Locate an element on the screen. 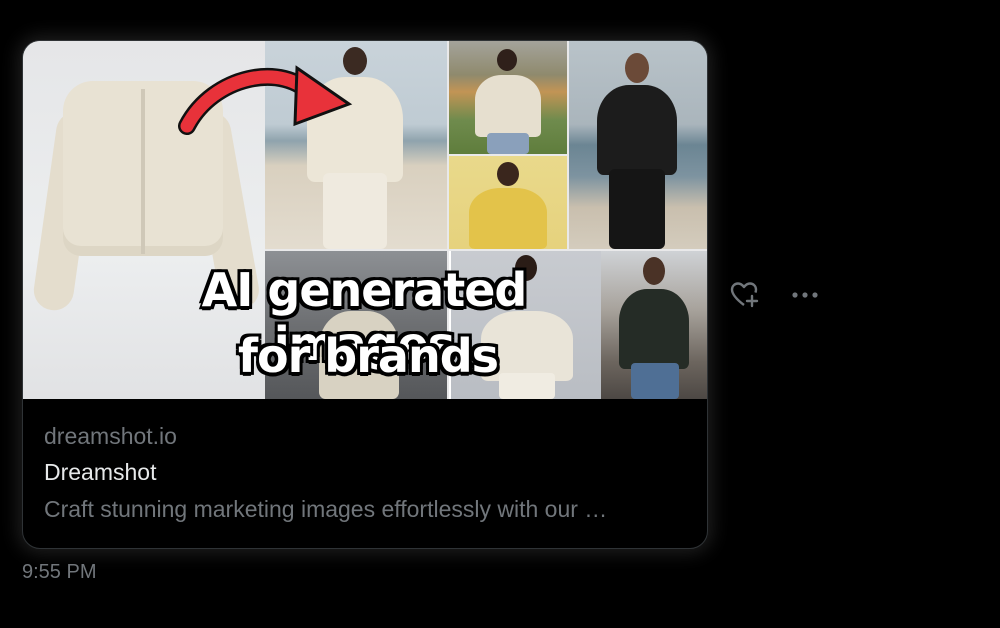 The image size is (1000, 628). ellipsis-icon is located at coordinates (805, 295).